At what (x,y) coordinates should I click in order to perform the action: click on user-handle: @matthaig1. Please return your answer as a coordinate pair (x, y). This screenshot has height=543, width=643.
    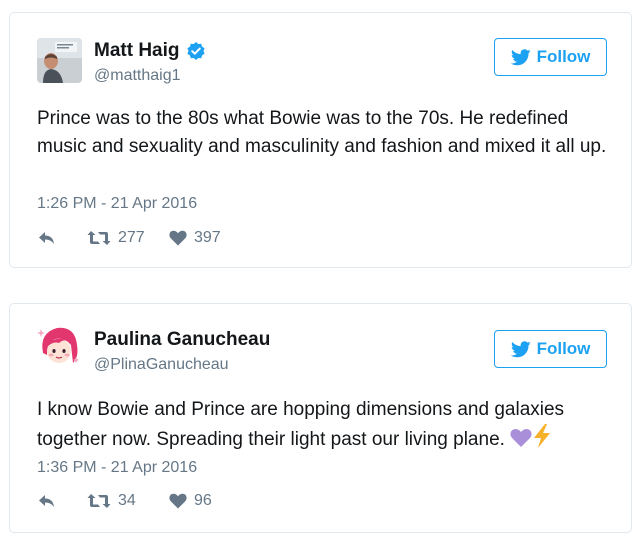
    Looking at the image, I should click on (137, 76).